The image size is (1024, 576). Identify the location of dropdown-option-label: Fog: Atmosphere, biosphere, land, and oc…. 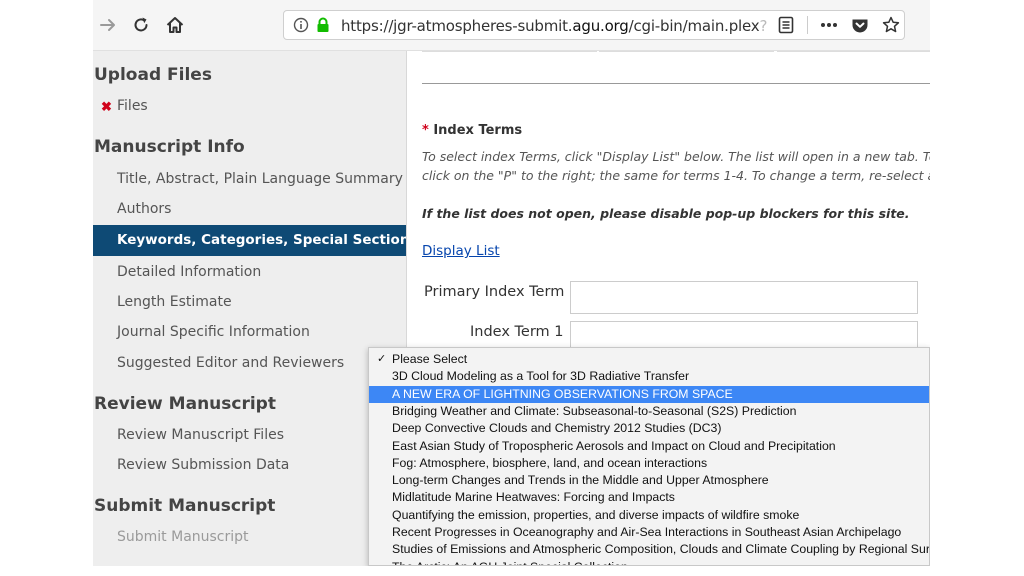
(550, 462).